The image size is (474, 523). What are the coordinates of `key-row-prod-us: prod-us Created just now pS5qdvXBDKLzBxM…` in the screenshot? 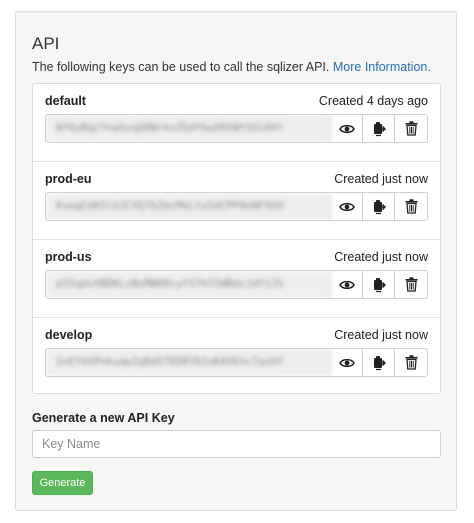 It's located at (236, 279).